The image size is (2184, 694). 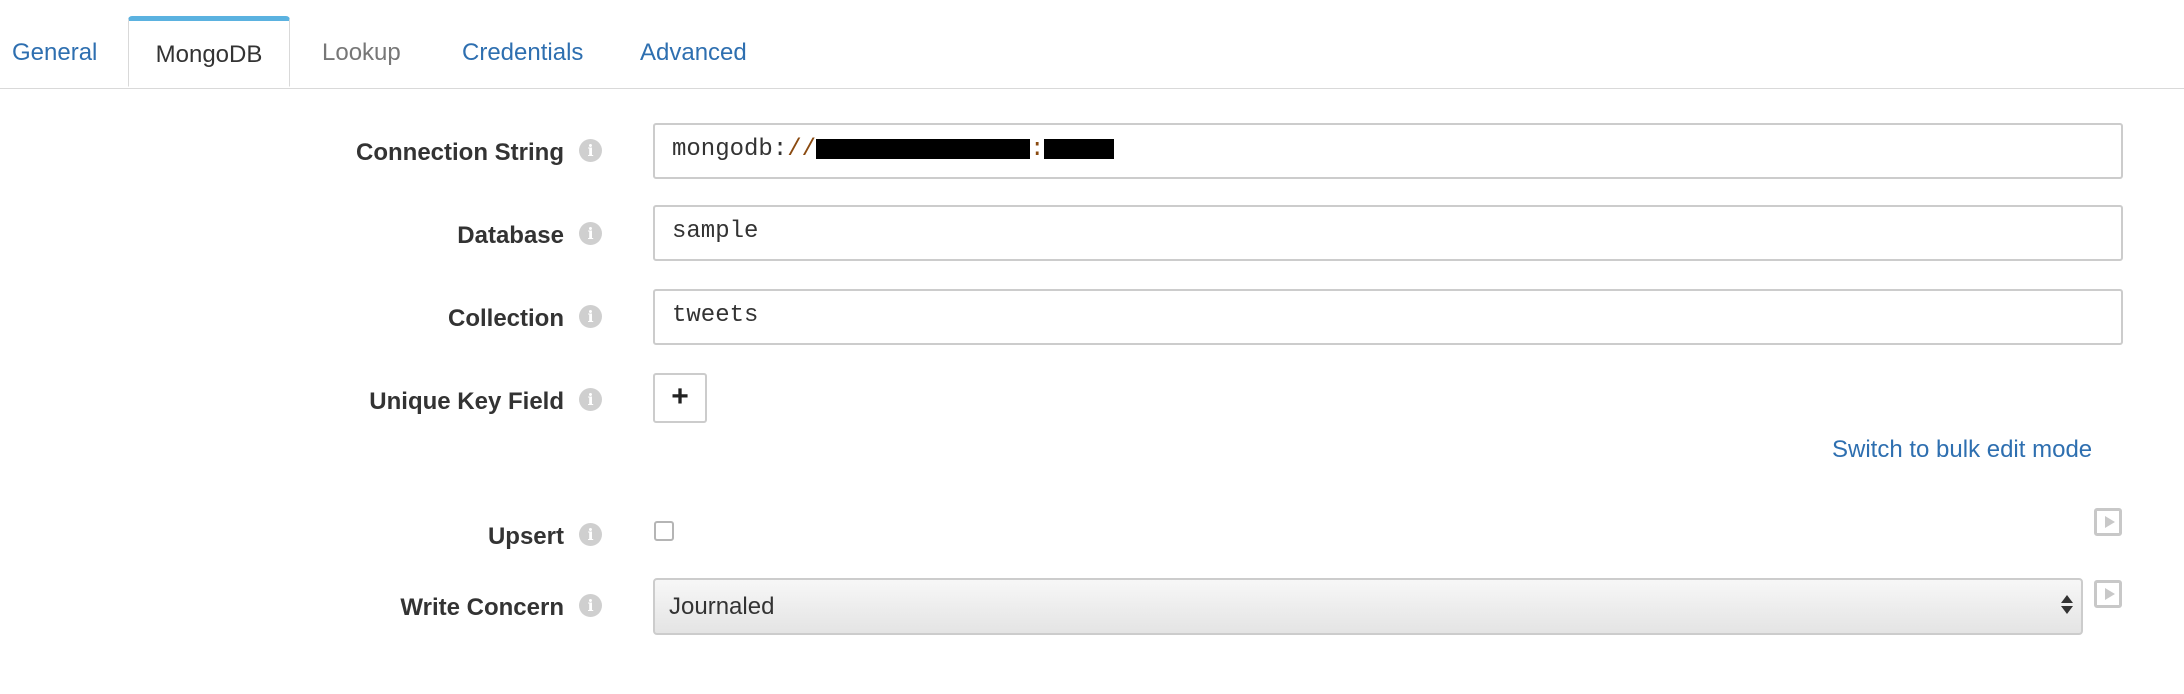 I want to click on tab-advanced: Advanced, so click(x=693, y=53).